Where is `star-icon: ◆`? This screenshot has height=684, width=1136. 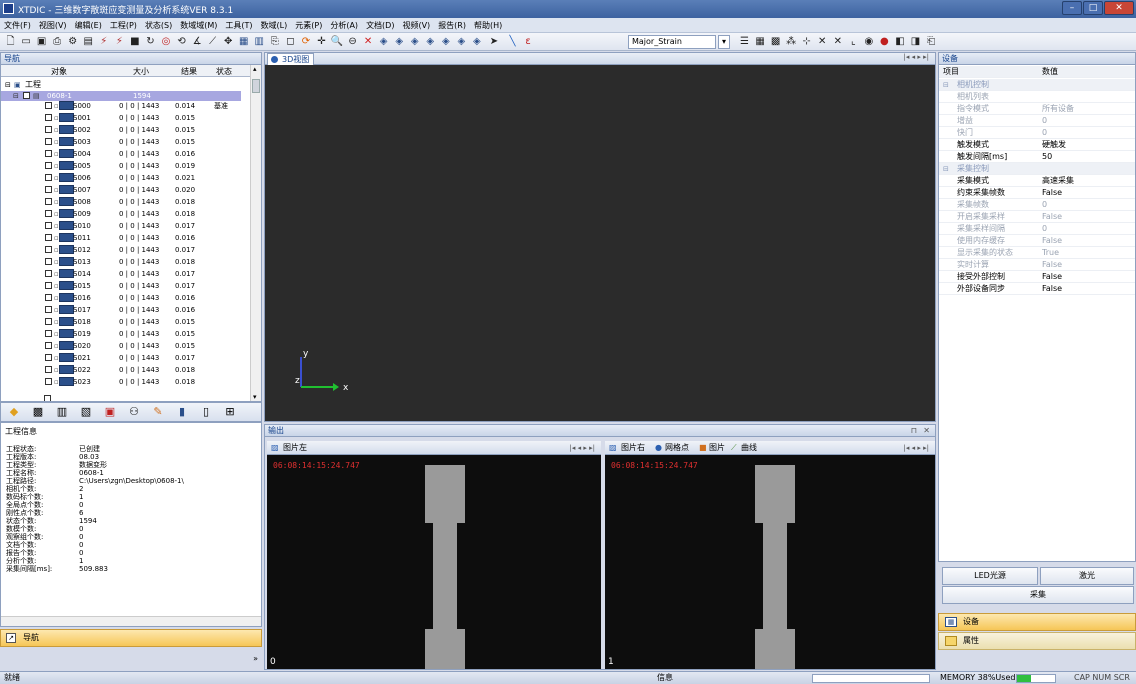 star-icon: ◆ is located at coordinates (14, 413).